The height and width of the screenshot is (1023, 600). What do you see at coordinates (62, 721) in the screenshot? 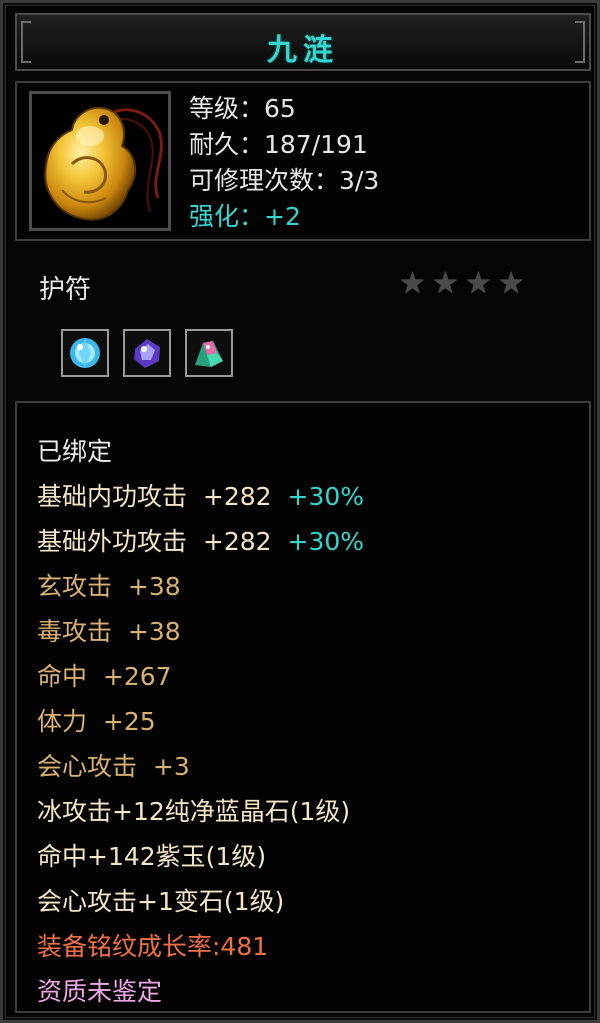
I see `attribute-name: 体力` at bounding box center [62, 721].